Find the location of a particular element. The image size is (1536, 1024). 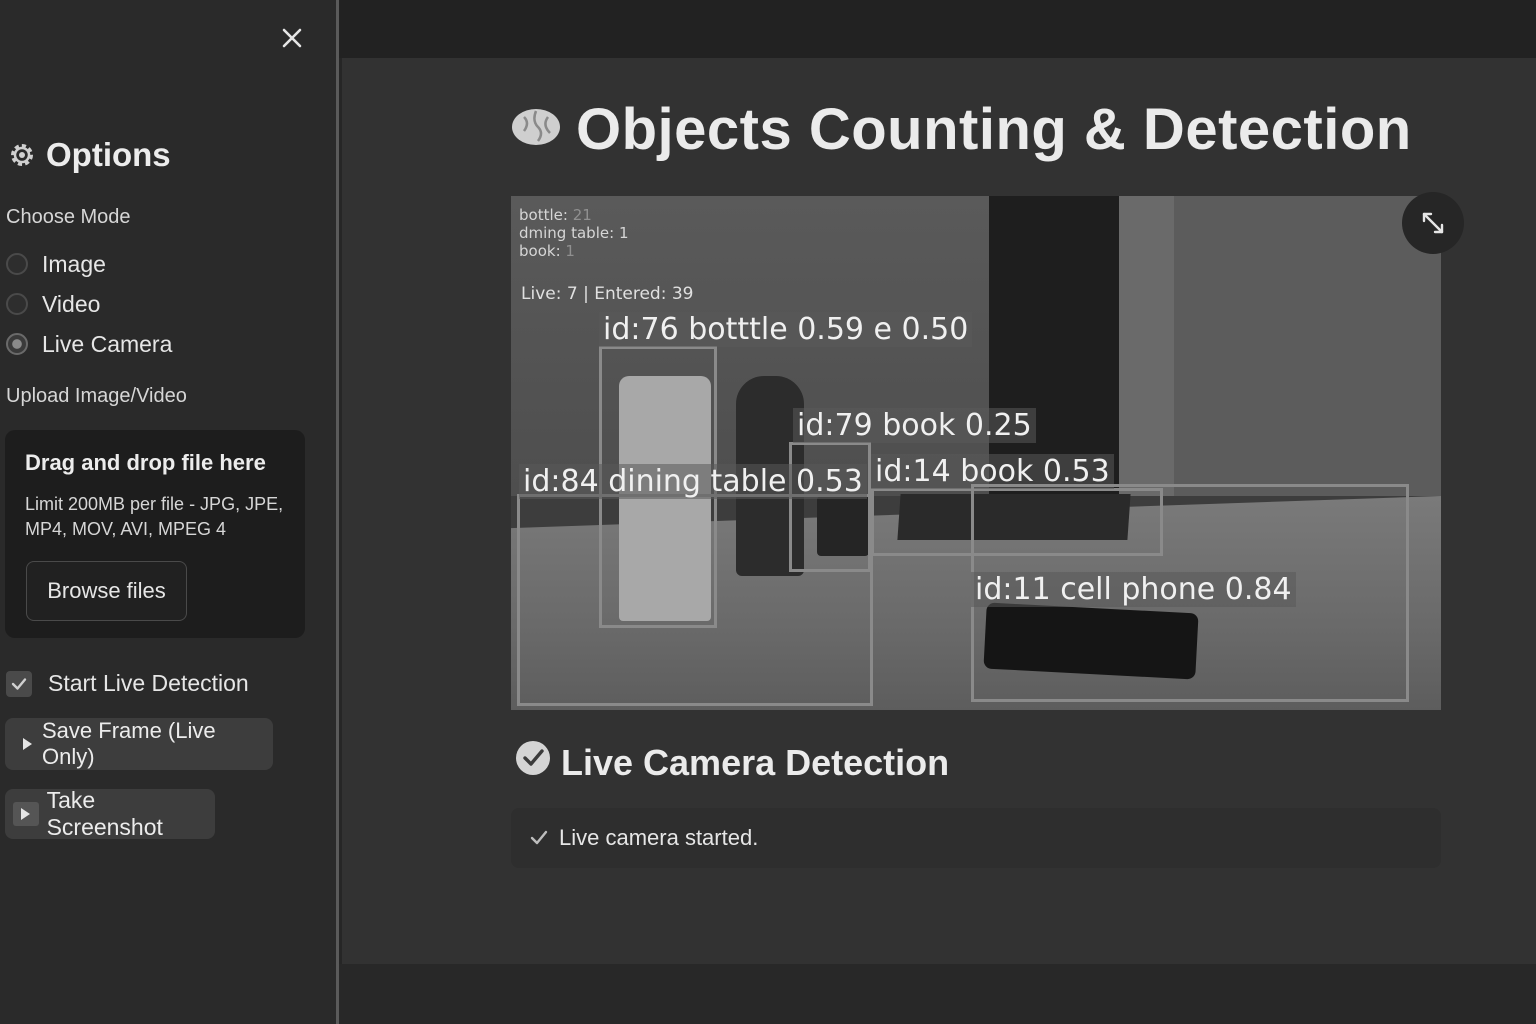

radio-label-video: Video is located at coordinates (71, 303).